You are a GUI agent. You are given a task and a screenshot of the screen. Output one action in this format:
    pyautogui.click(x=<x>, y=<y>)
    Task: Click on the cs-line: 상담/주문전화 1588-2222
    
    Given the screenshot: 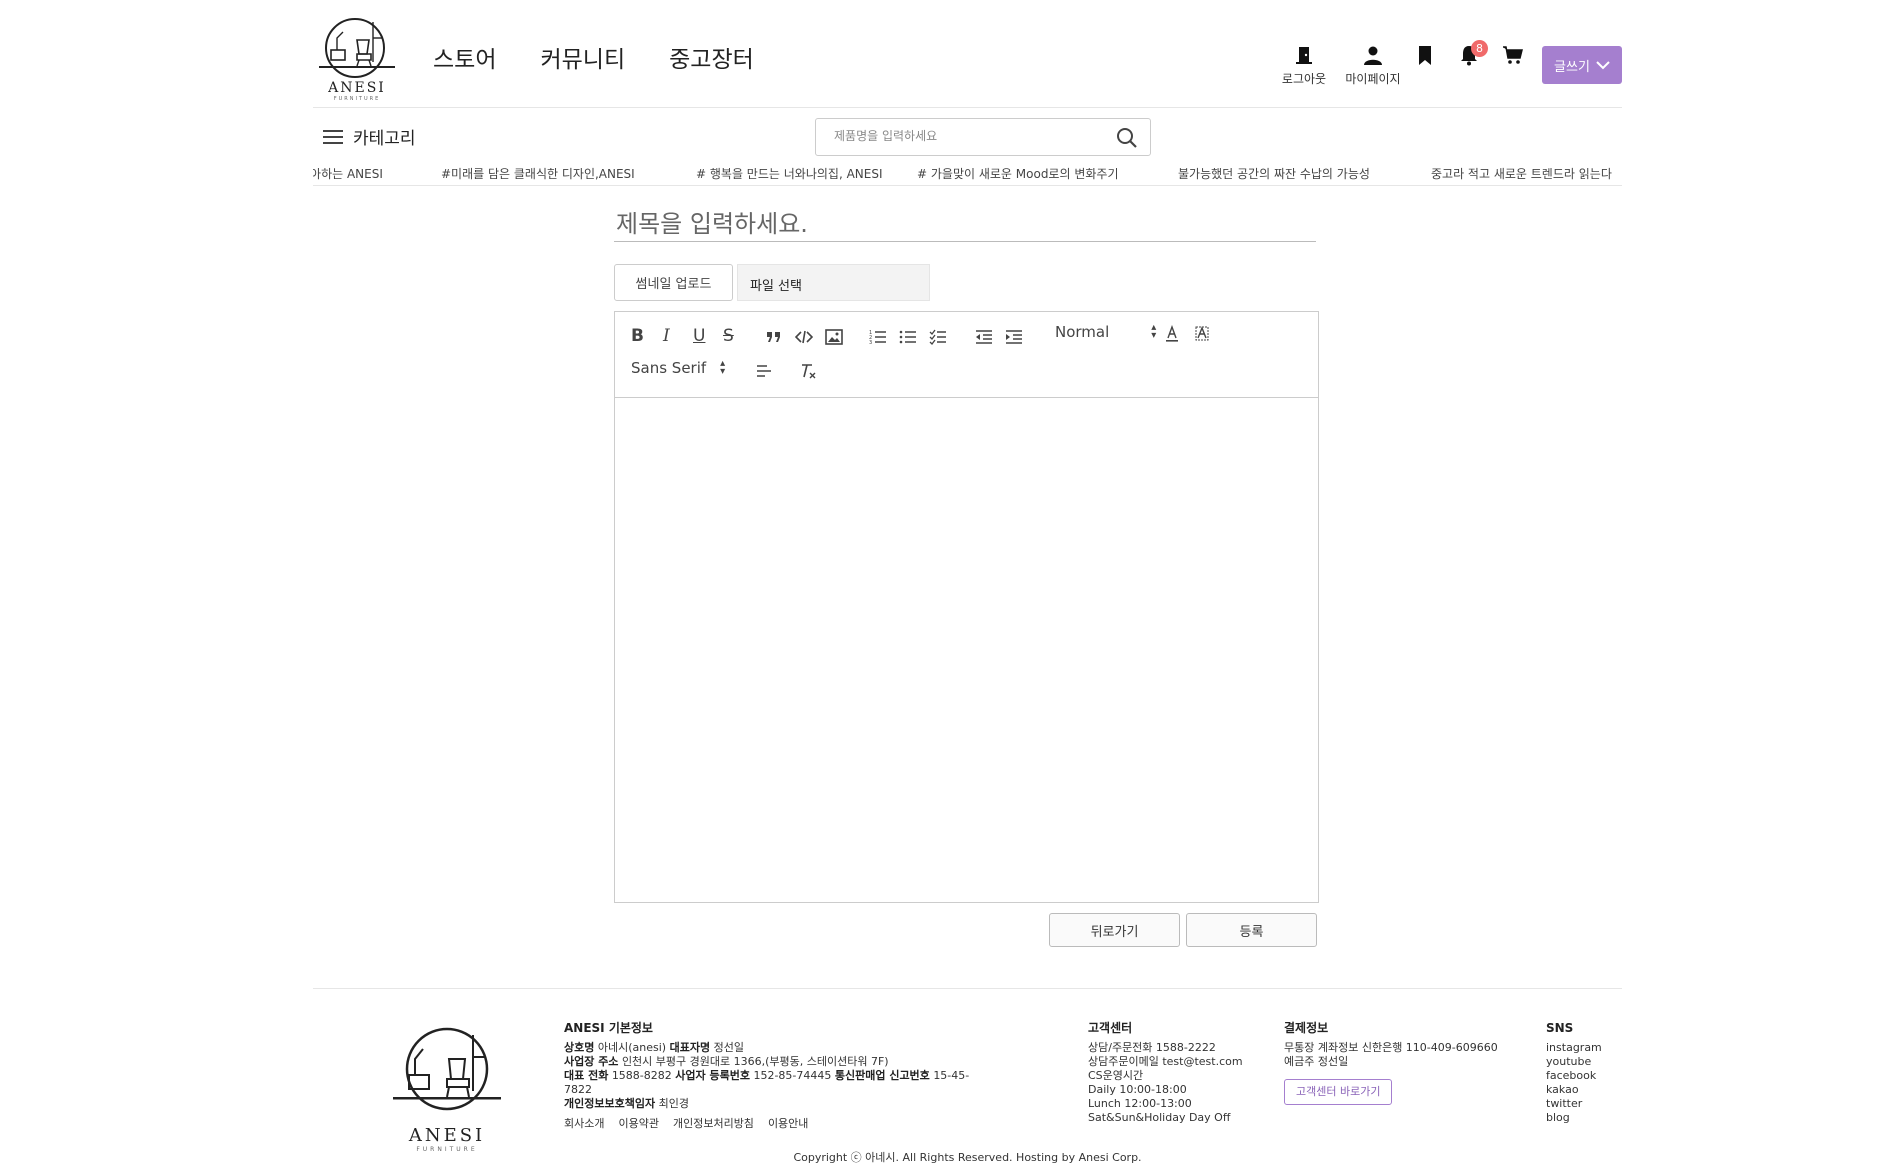 What is the action you would take?
    pyautogui.click(x=1152, y=1047)
    